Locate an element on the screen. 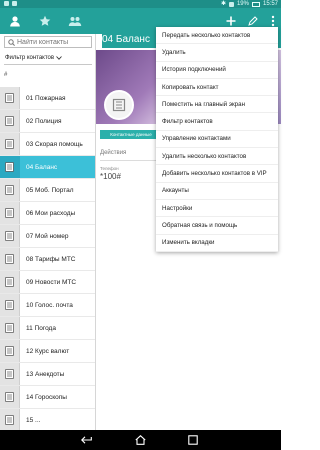  menu-item: Обратная связь и помощь is located at coordinates (217, 226).